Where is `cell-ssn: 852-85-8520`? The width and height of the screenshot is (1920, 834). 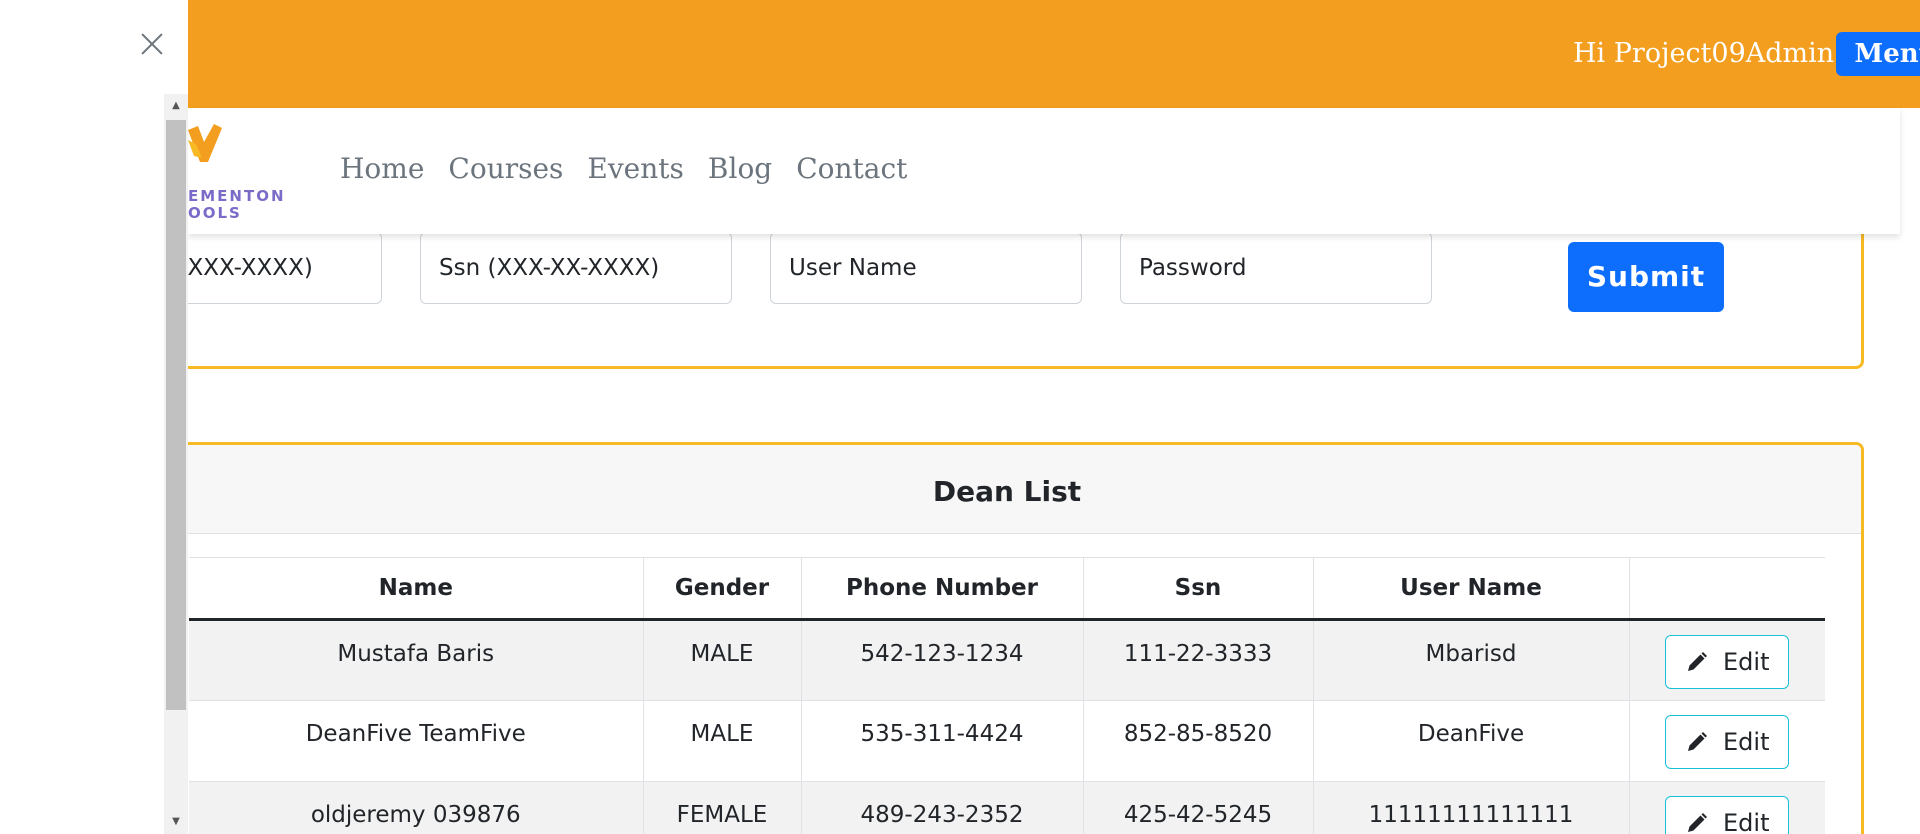 cell-ssn: 852-85-8520 is located at coordinates (1198, 741).